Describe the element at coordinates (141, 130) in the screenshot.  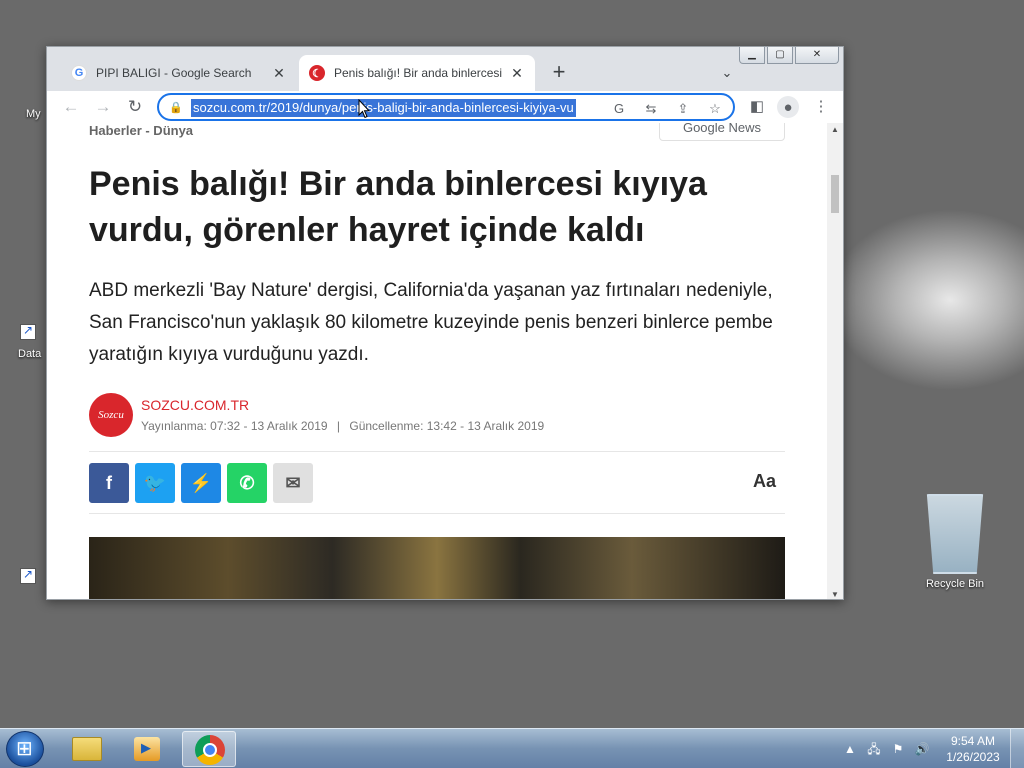
I see `breadcrumb: Haberler - Dünya` at that location.